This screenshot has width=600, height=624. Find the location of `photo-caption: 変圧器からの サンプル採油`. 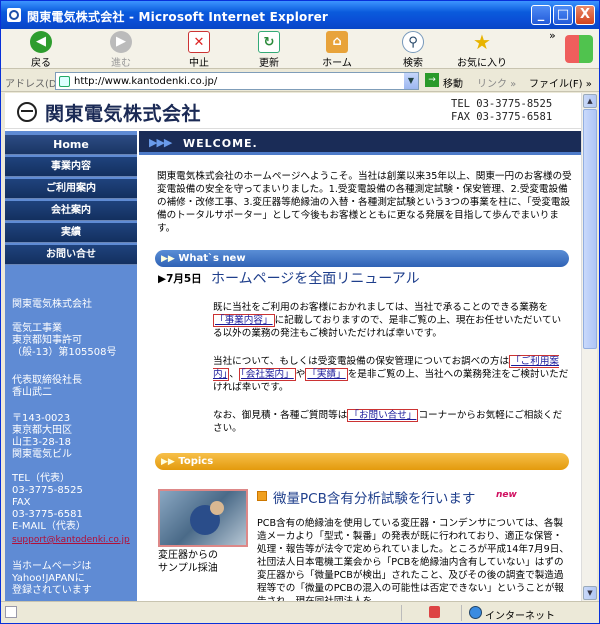

photo-caption: 変圧器からの サンプル採油 is located at coordinates (188, 562).